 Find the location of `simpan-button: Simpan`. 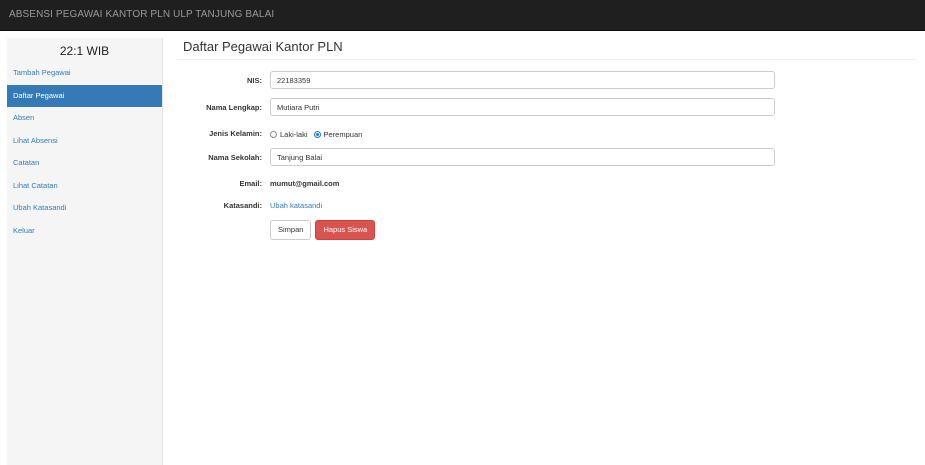

simpan-button: Simpan is located at coordinates (291, 230).